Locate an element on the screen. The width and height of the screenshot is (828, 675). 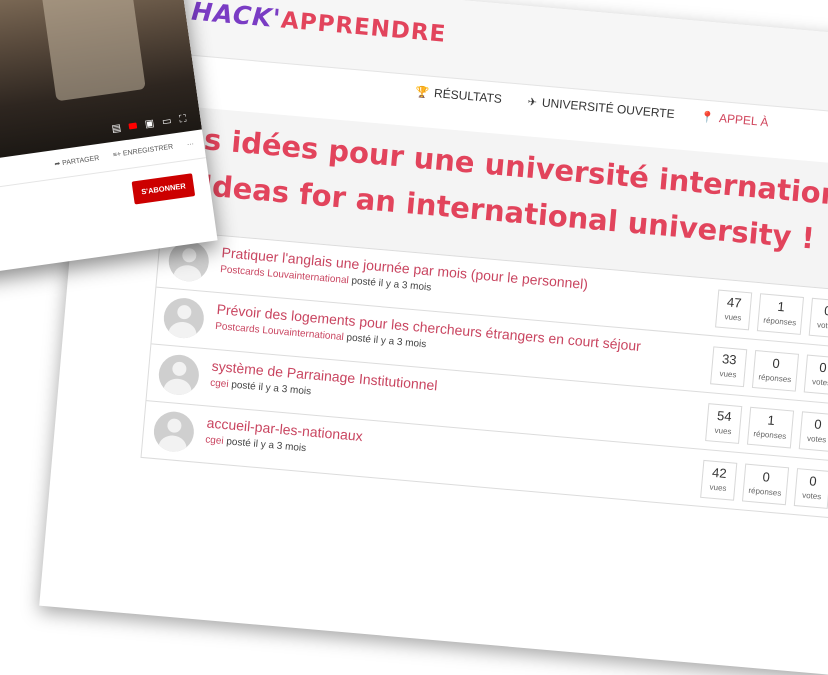
views-value: 47 is located at coordinates (734, 302).